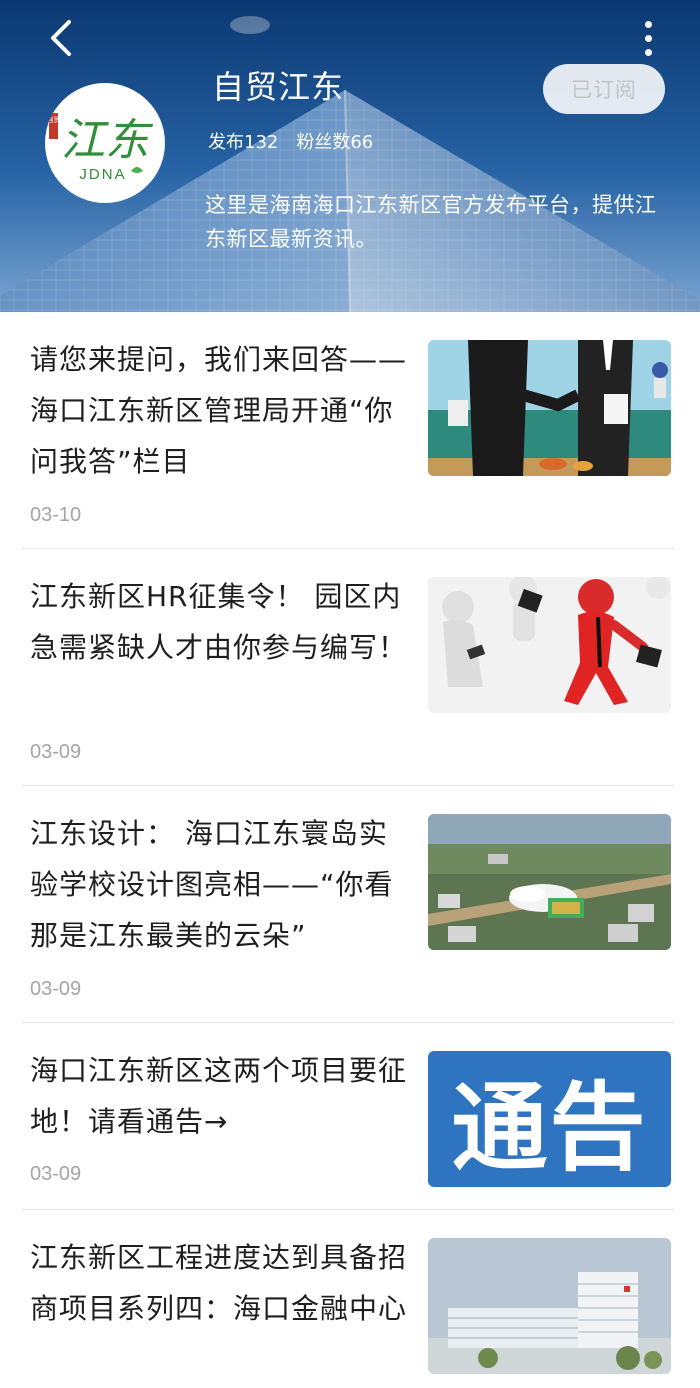 The width and height of the screenshot is (700, 1388). What do you see at coordinates (335, 142) in the screenshot?
I see `fans-count: 粉丝数66` at bounding box center [335, 142].